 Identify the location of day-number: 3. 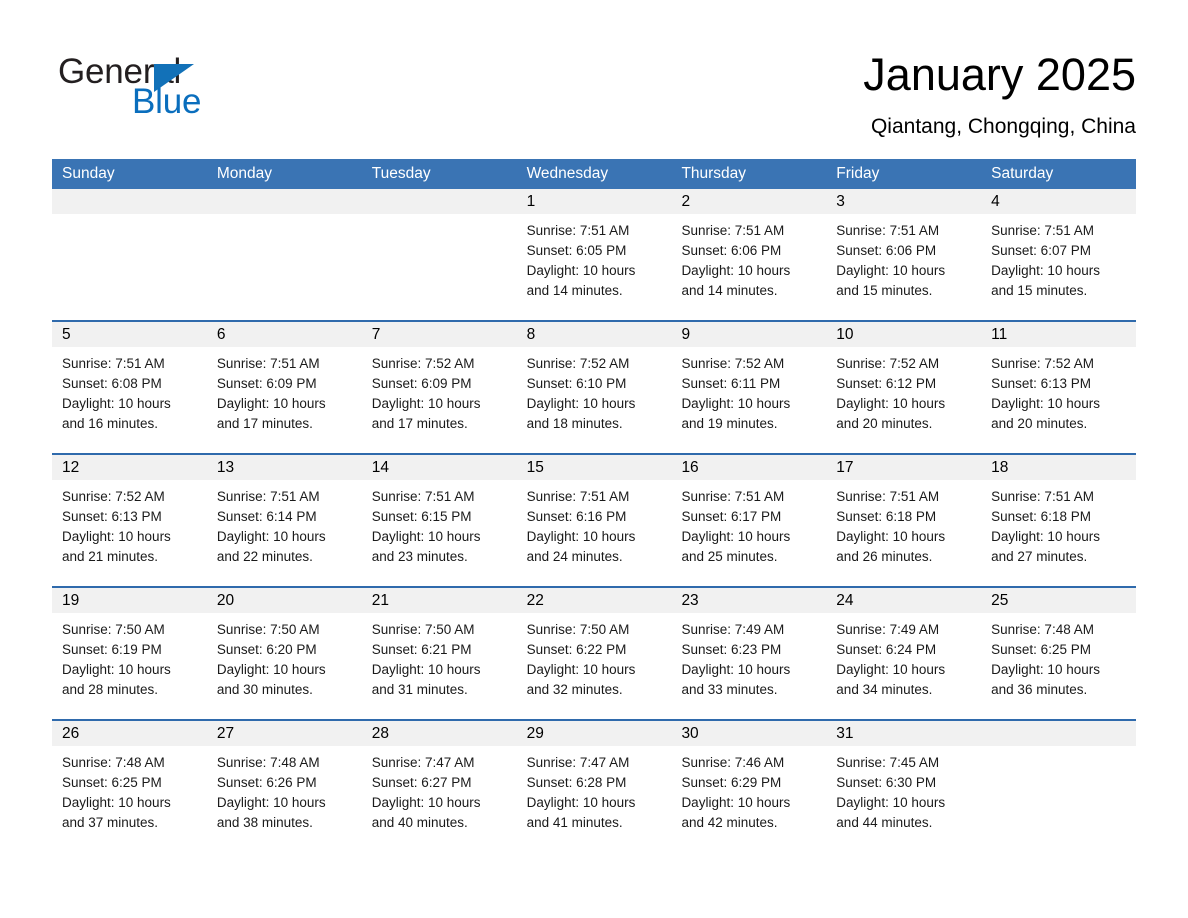
(903, 201).